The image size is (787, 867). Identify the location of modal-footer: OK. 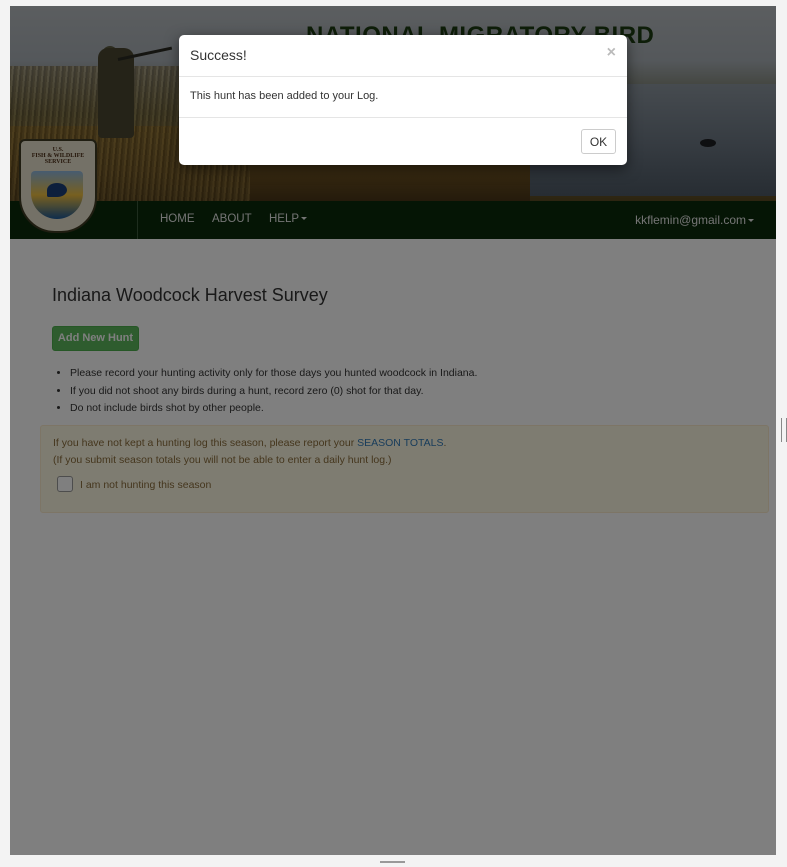
(403, 141).